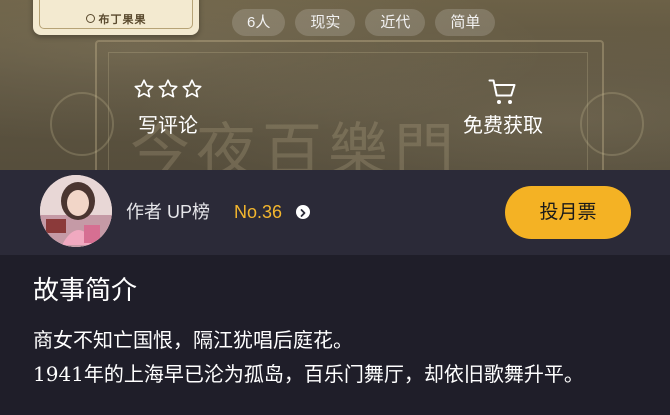 The width and height of the screenshot is (670, 415). What do you see at coordinates (168, 126) in the screenshot?
I see `write-review-label: 写评论` at bounding box center [168, 126].